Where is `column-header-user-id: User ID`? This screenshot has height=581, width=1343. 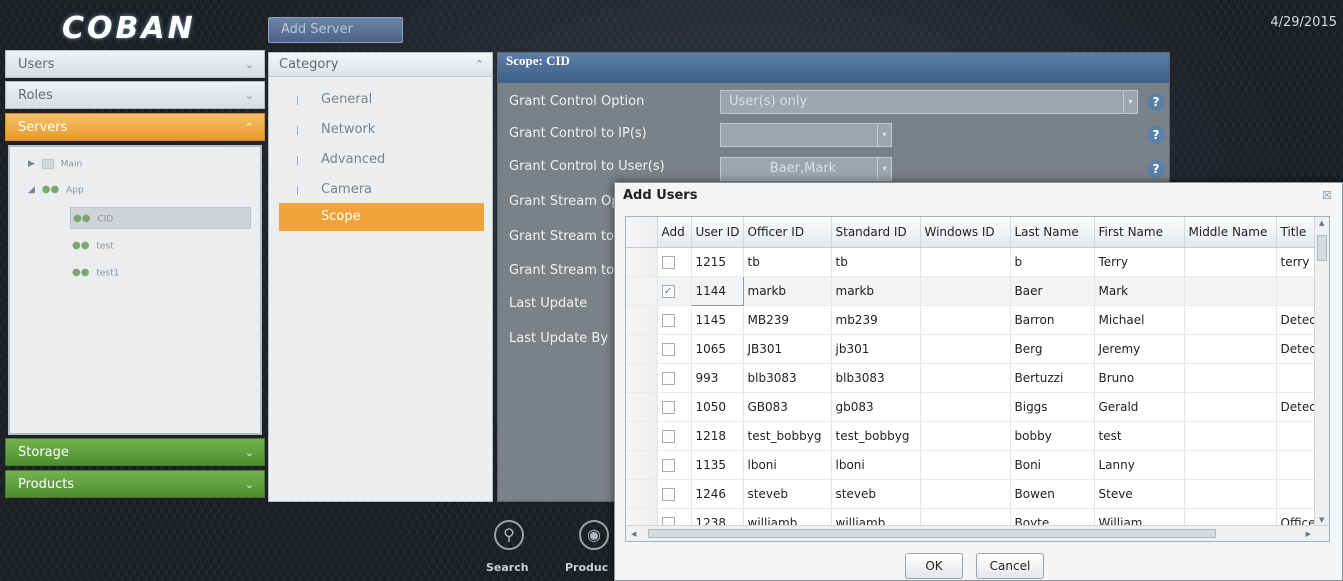
column-header-user-id: User ID is located at coordinates (717, 232).